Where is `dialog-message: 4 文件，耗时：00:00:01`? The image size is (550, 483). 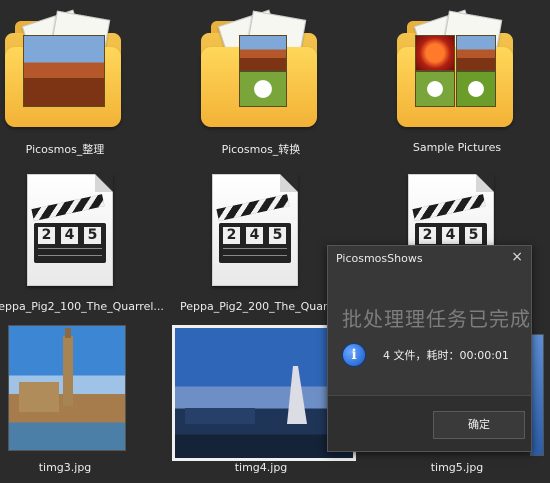
dialog-message: 4 文件，耗时：00:00:01 is located at coordinates (446, 355).